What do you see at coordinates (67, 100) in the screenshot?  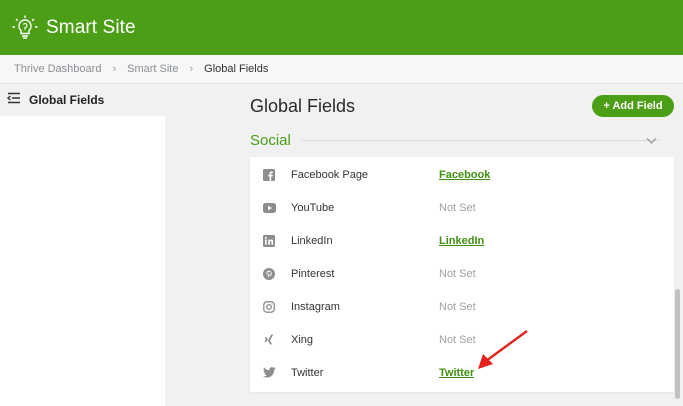 I see `sidebar-title: Global Fields` at bounding box center [67, 100].